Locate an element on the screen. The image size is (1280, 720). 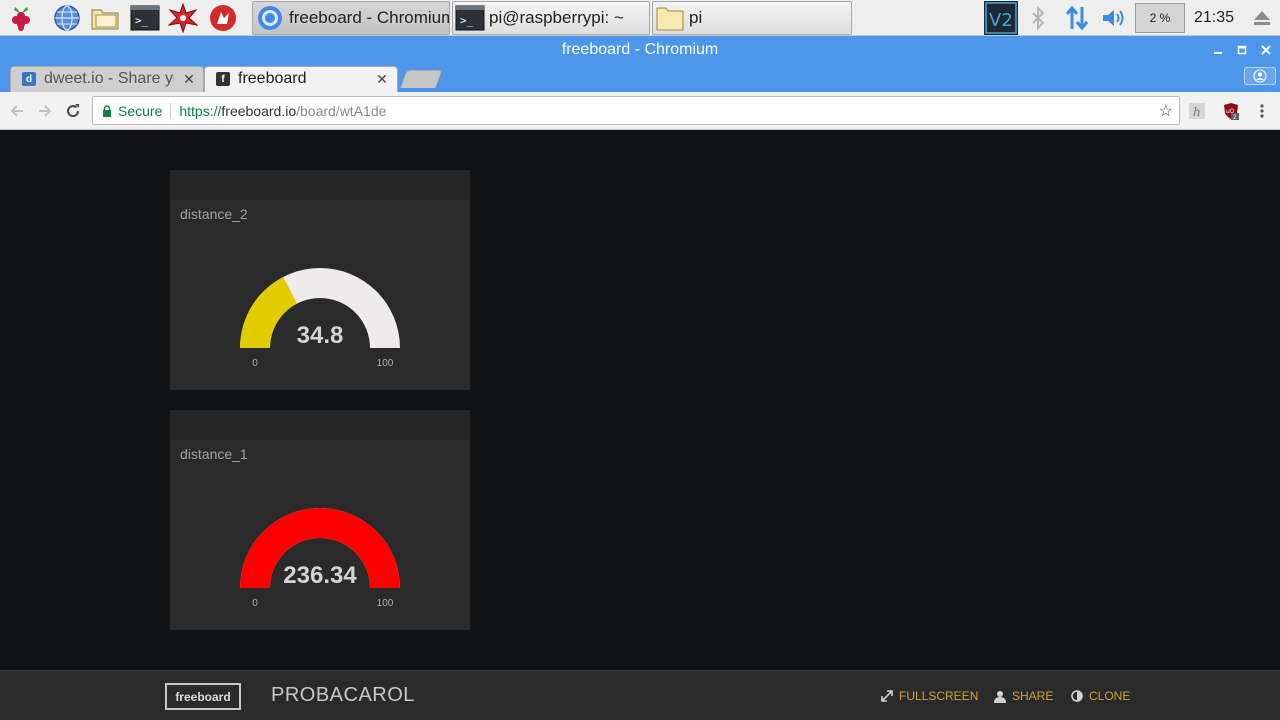
gauge-fill is located at coordinates (269, 312).